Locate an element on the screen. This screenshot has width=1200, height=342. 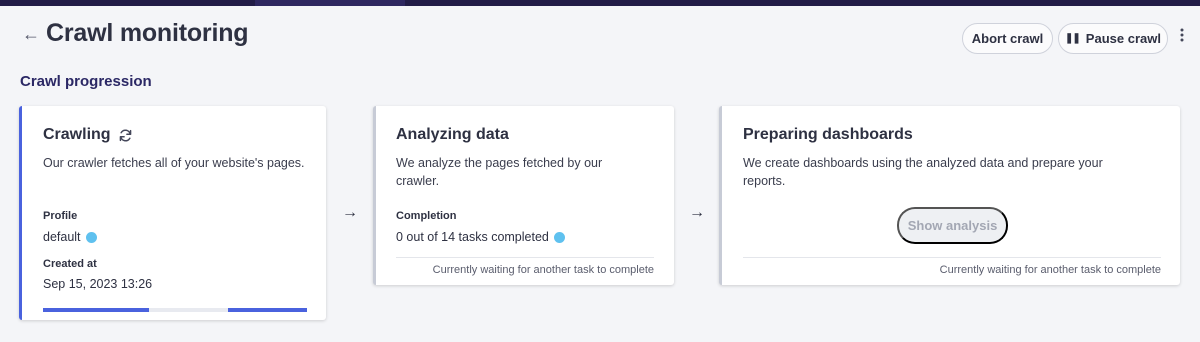
completion-value-text: 0 out of 14 tasks completed is located at coordinates (472, 237).